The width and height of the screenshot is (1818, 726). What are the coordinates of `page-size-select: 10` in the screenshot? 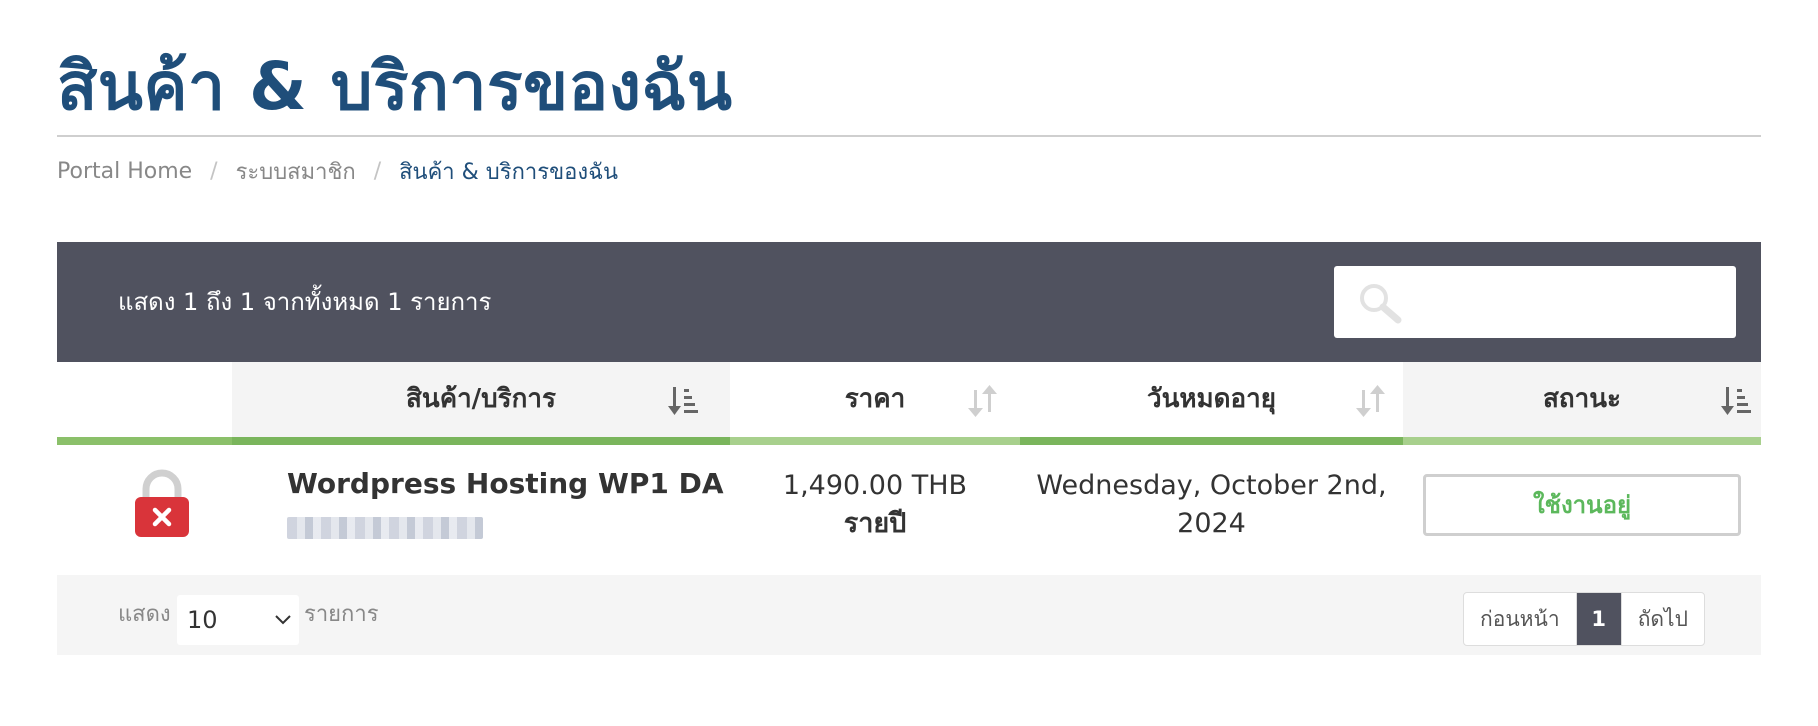 It's located at (238, 620).